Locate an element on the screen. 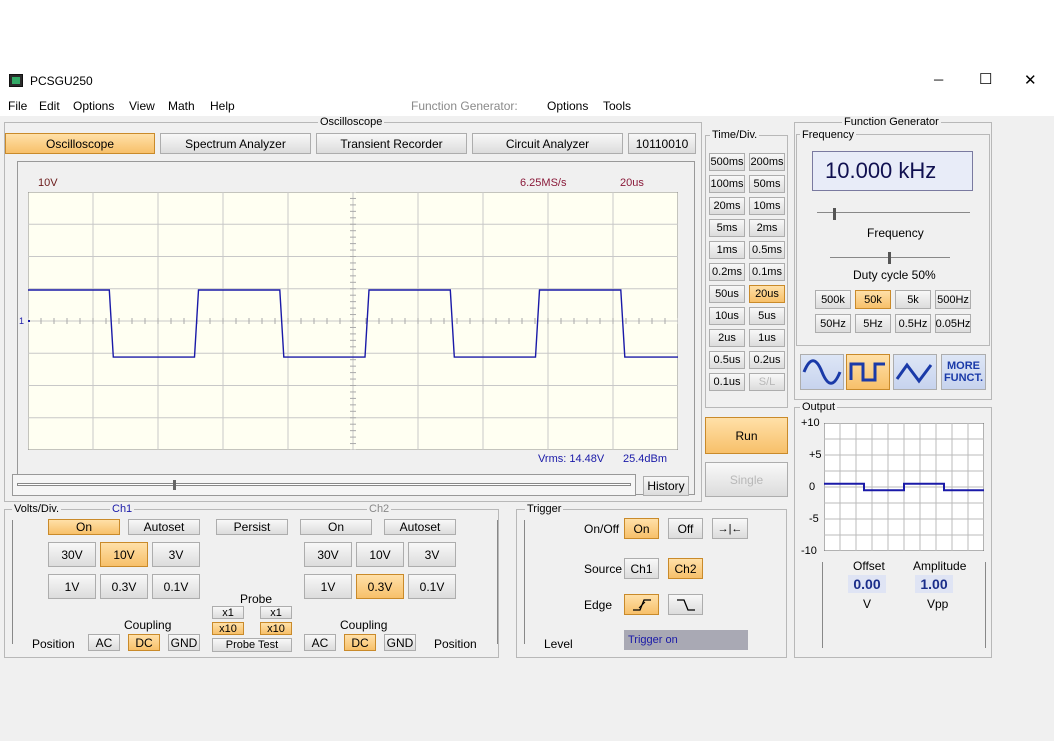 The image size is (1054, 741). timediv-50us-button: 50us is located at coordinates (727, 294).